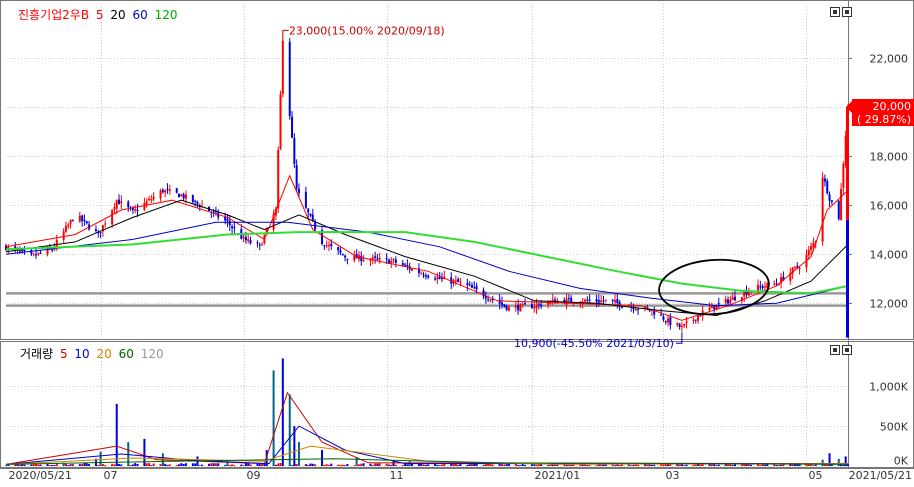 This screenshot has height=487, width=914. Describe the element at coordinates (847, 163) in the screenshot. I see `price-range-bar-up` at that location.